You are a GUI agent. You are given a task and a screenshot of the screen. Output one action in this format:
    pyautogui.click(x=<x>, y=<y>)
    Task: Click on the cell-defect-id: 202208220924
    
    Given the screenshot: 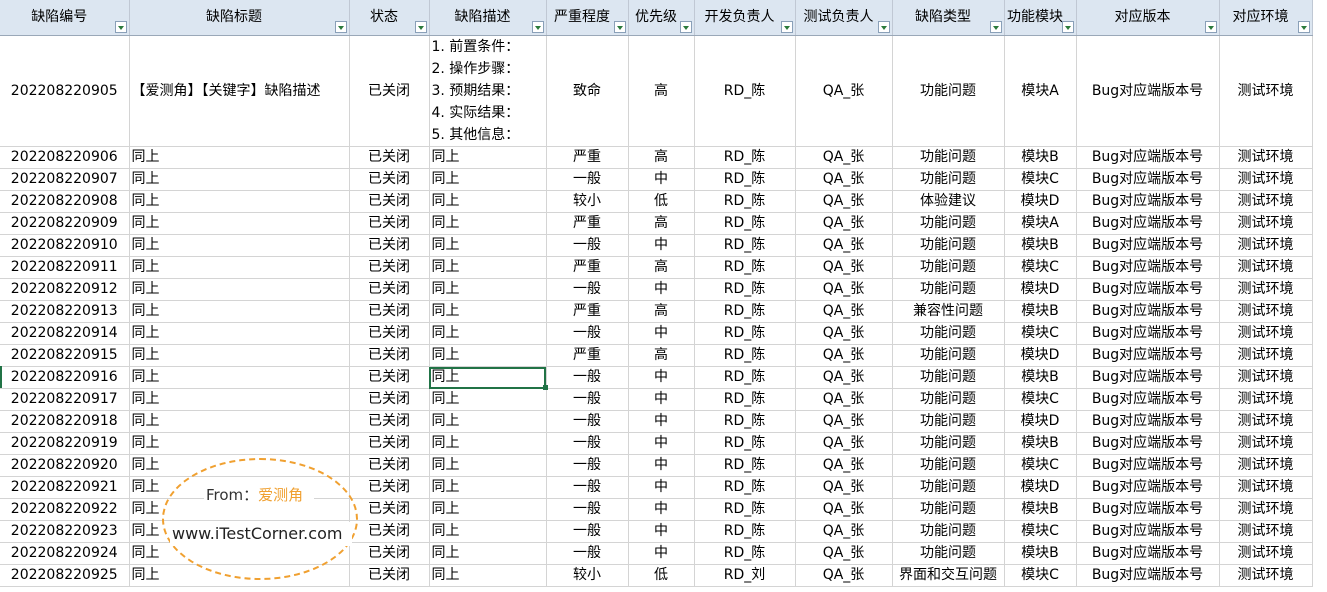 What is the action you would take?
    pyautogui.click(x=65, y=553)
    